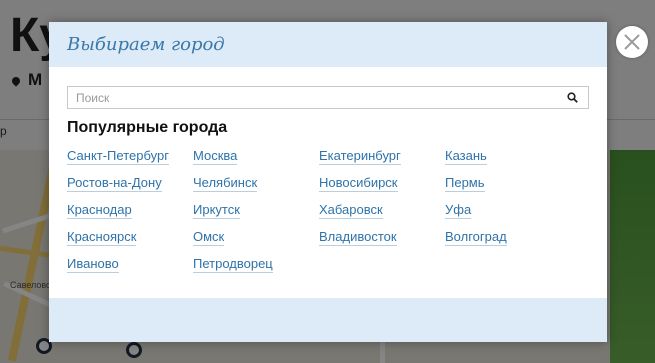 The width and height of the screenshot is (655, 363). I want to click on city-link: Краснодар, so click(129, 213).